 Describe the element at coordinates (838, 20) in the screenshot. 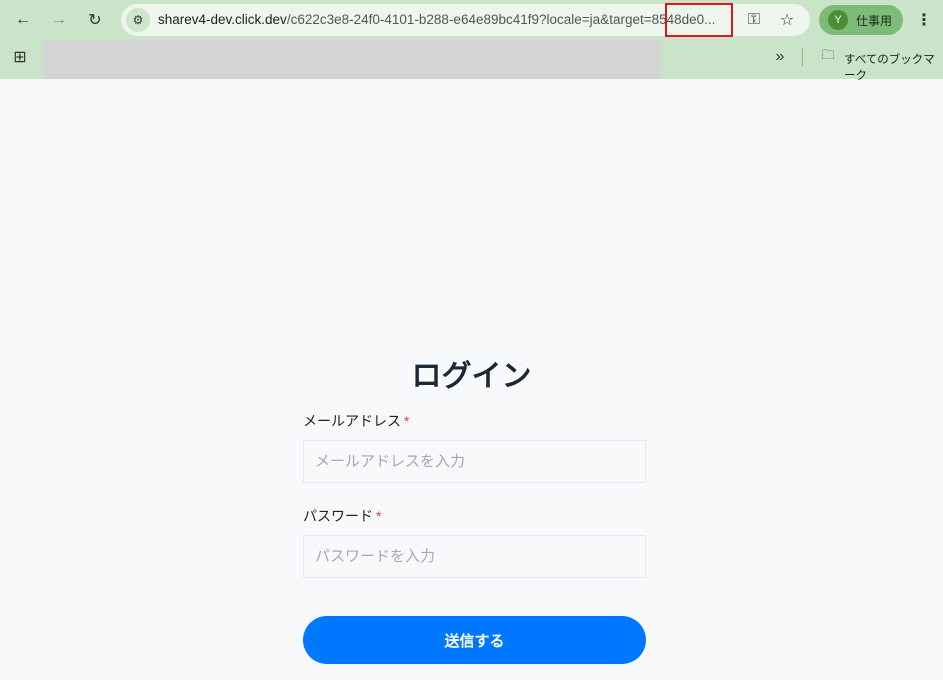

I see `avatar: Y` at that location.